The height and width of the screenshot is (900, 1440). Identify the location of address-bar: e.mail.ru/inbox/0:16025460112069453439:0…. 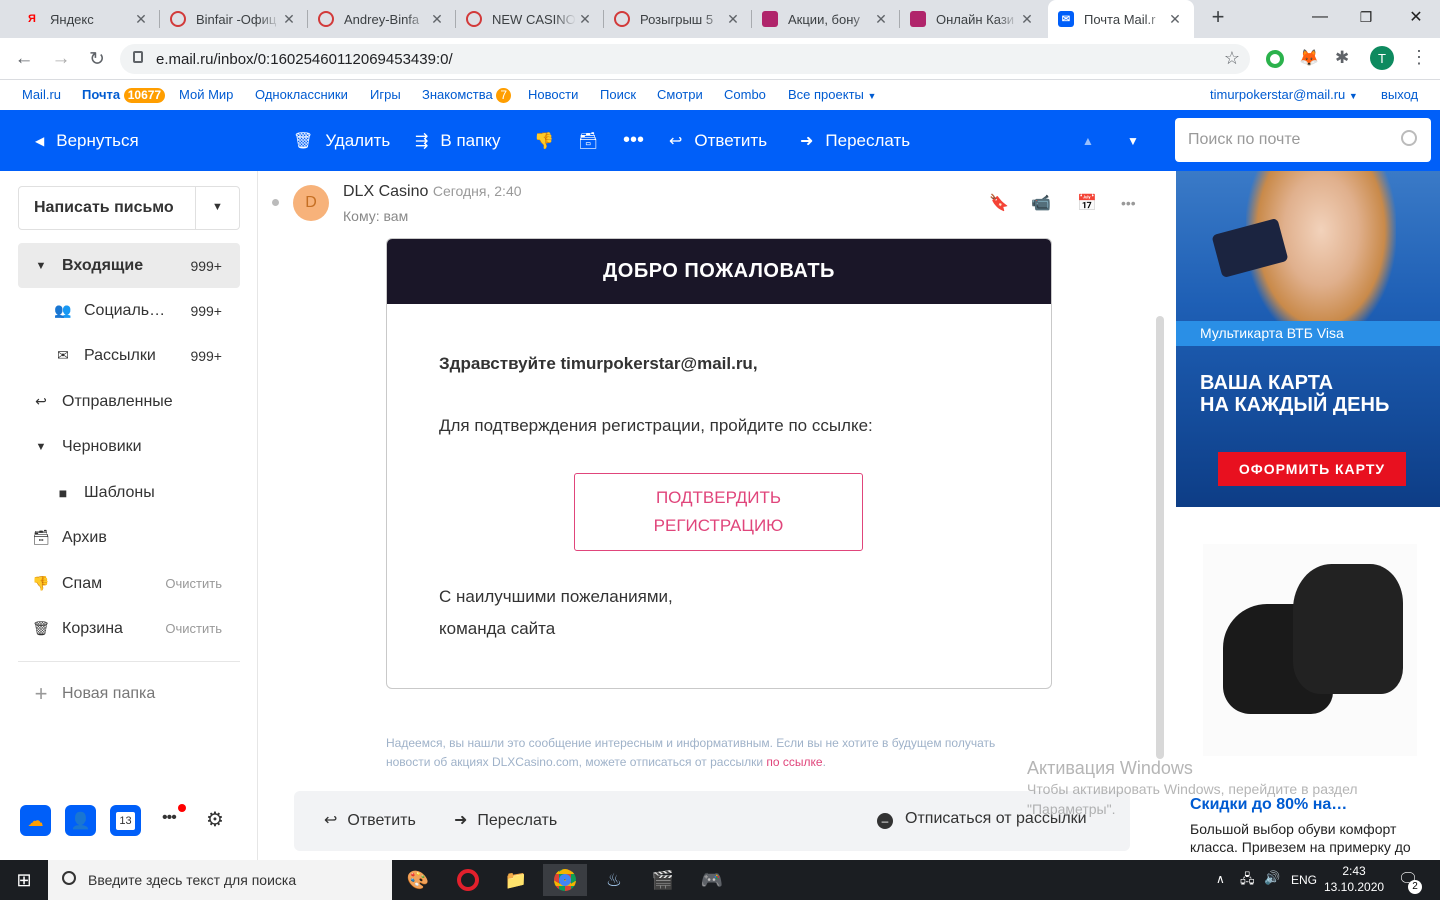
(685, 59).